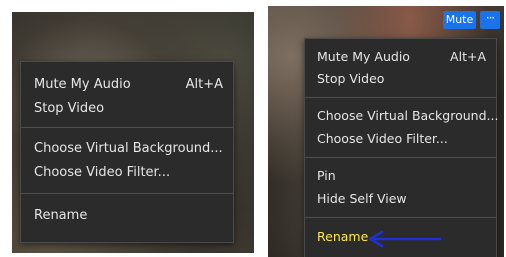 This screenshot has width=506, height=257. What do you see at coordinates (490, 20) in the screenshot?
I see `more-options-button: ···` at bounding box center [490, 20].